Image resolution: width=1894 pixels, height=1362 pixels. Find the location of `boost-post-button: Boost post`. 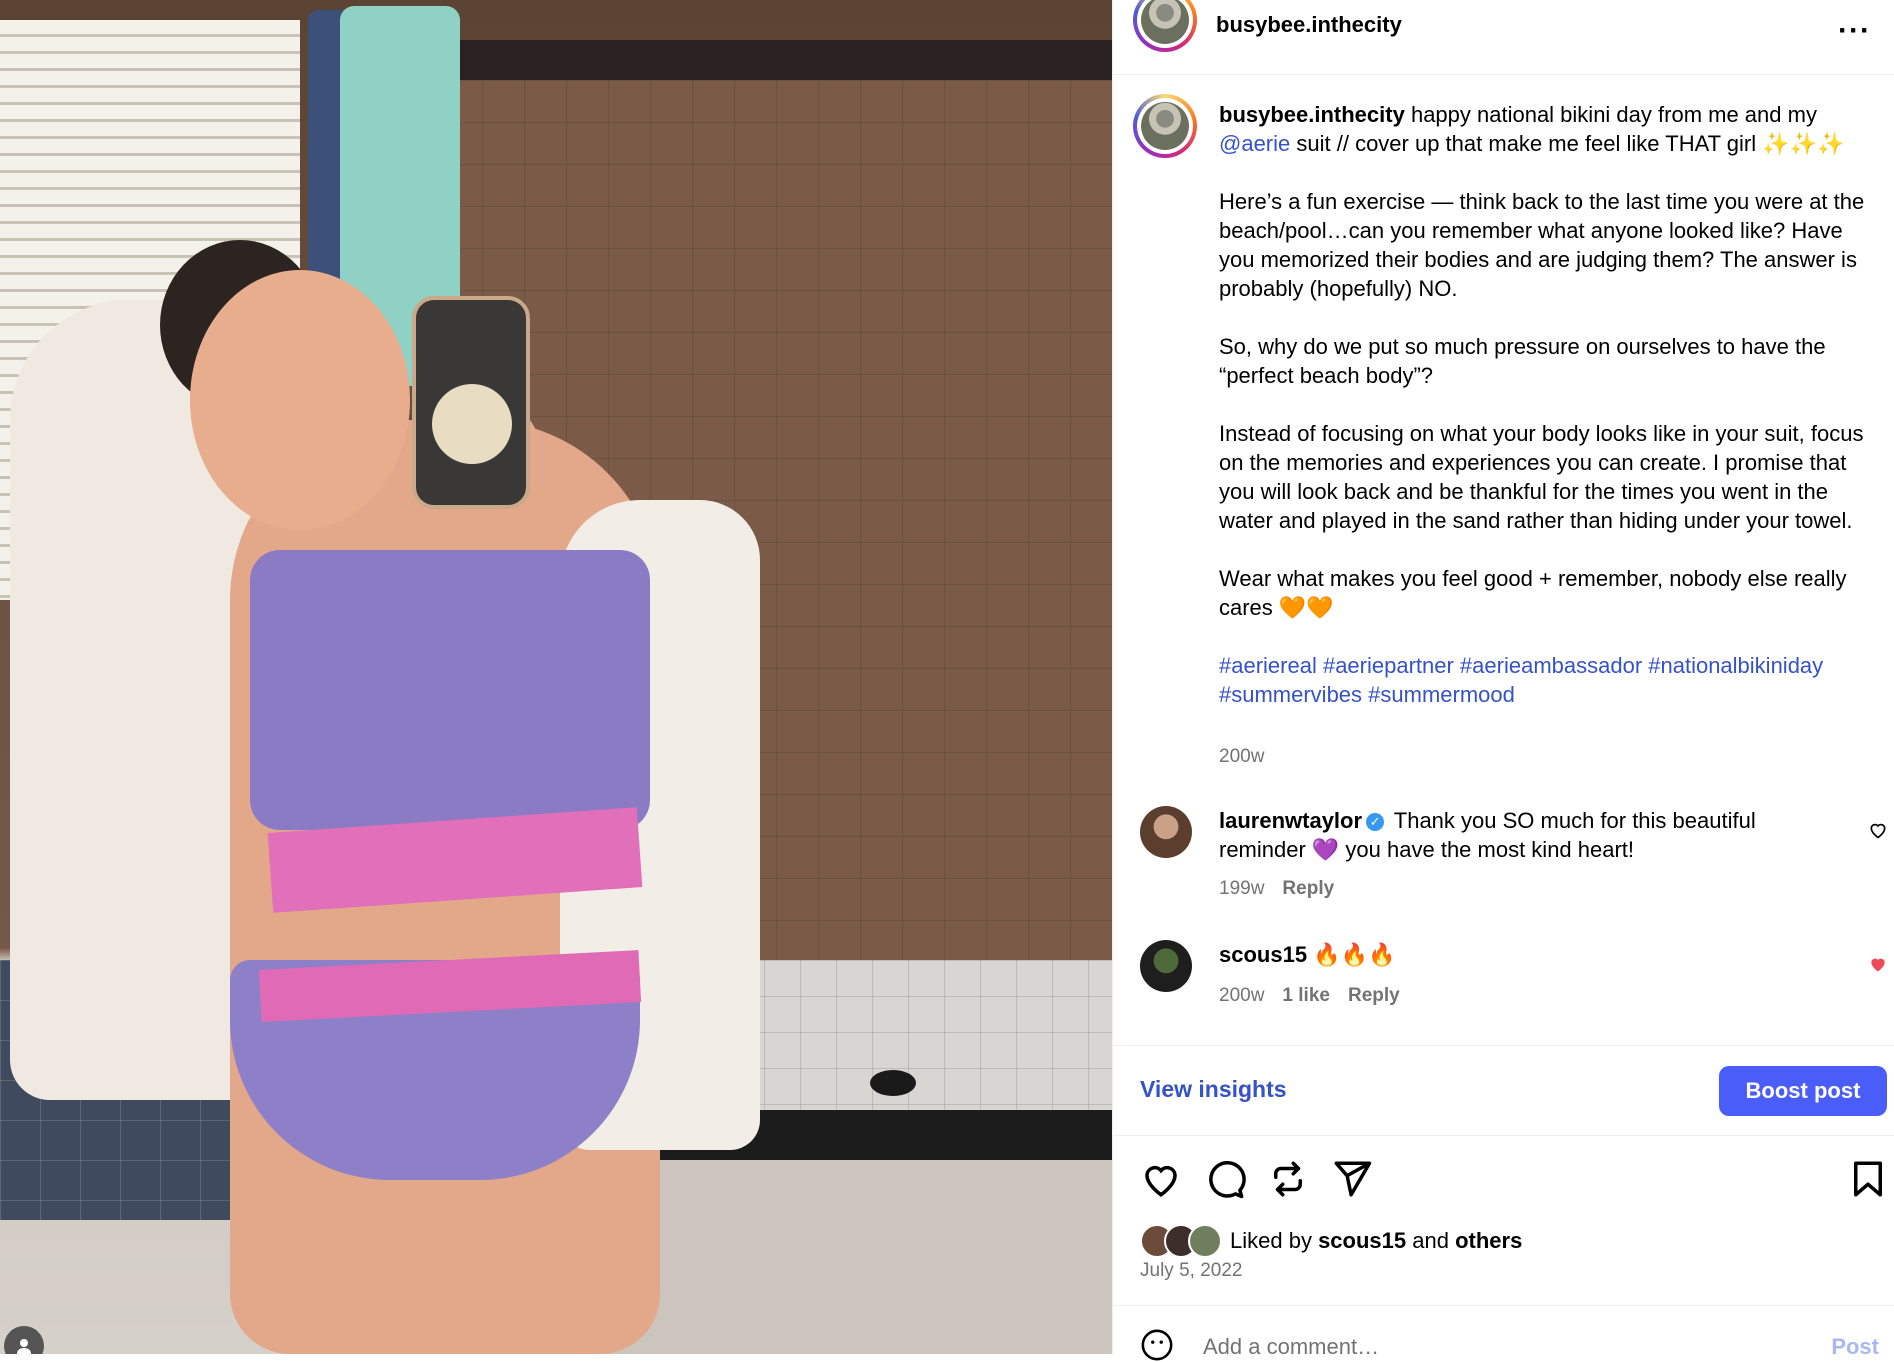

boost-post-button: Boost post is located at coordinates (1803, 1091).